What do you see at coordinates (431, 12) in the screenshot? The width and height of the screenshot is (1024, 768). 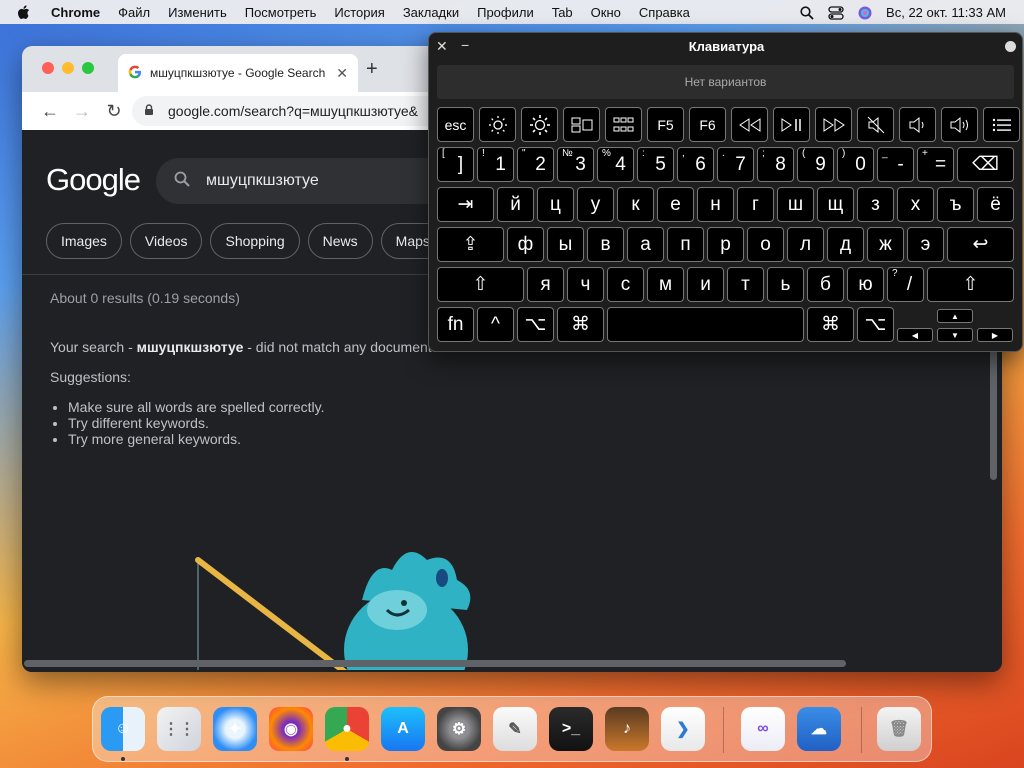 I see `menu-bookmarks: Закладки` at bounding box center [431, 12].